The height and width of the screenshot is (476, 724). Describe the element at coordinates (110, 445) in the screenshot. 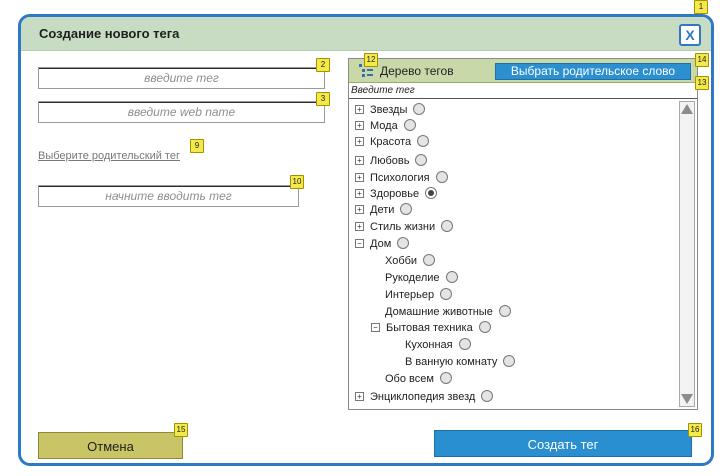

I see `cancel-button: Отмена` at that location.